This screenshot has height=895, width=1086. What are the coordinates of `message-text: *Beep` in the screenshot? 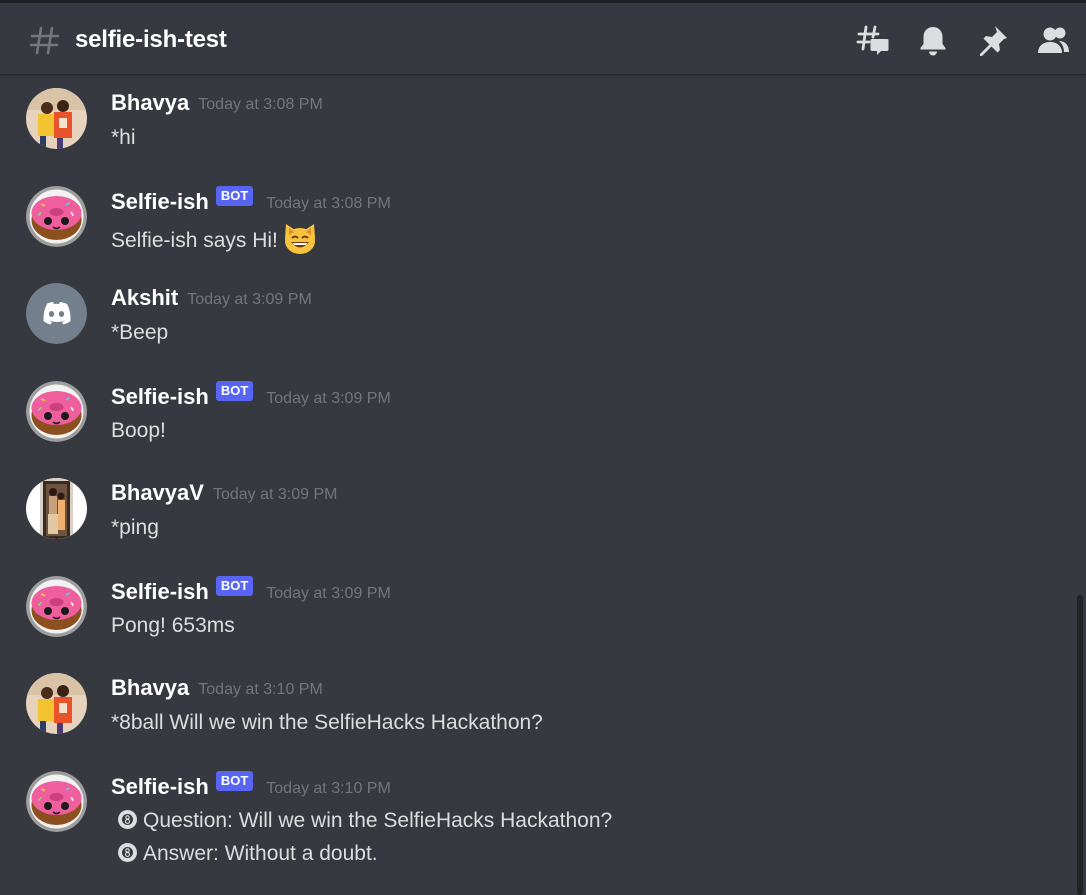 It's located at (140, 332).